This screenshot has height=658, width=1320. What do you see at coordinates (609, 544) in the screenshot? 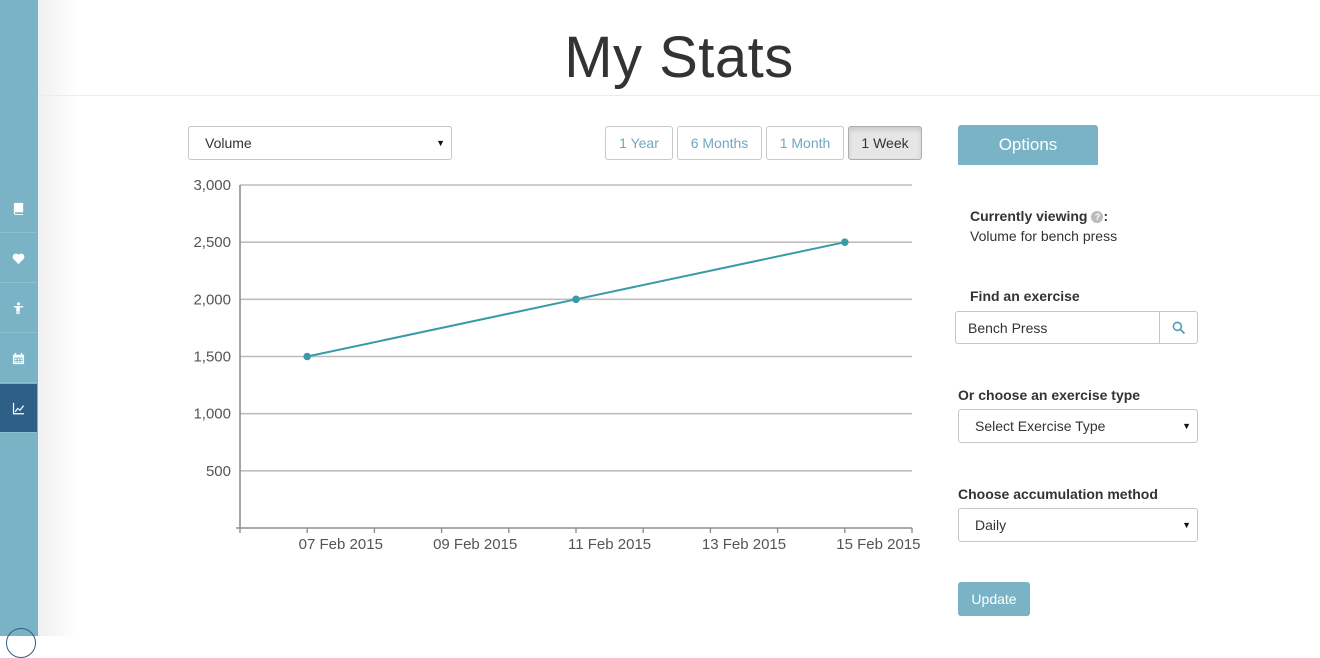
I see `x-tick-label: 11 Feb 2015` at bounding box center [609, 544].